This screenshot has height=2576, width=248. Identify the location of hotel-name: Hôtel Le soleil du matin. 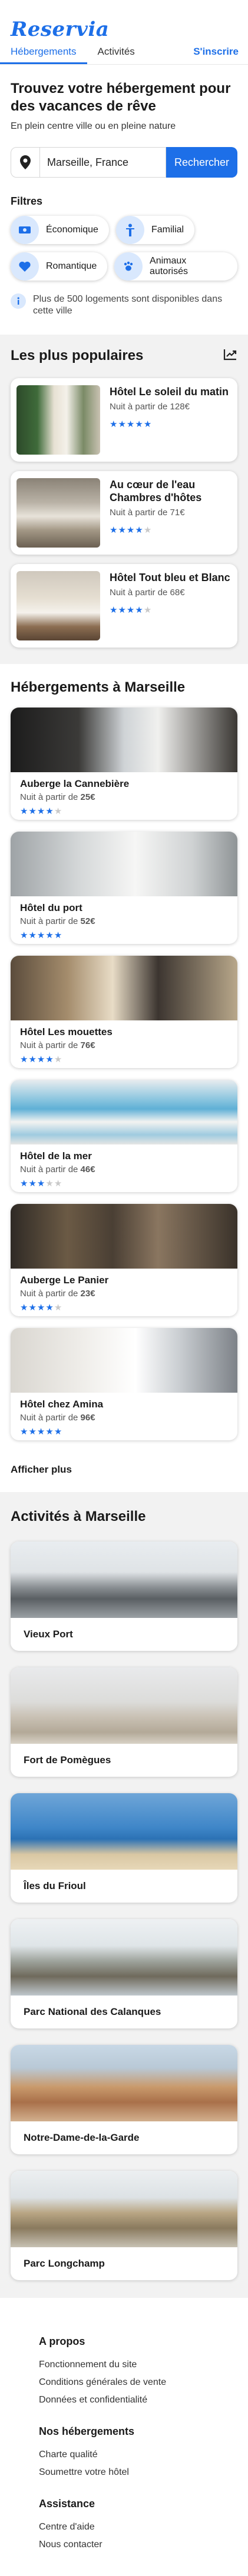
(169, 392).